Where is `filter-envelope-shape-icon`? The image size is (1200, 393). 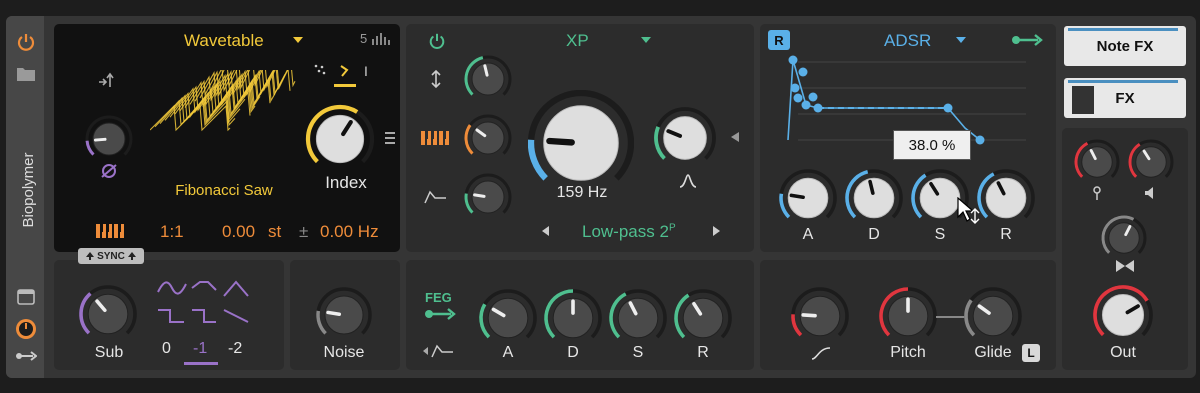
filter-envelope-shape-icon is located at coordinates (436, 196).